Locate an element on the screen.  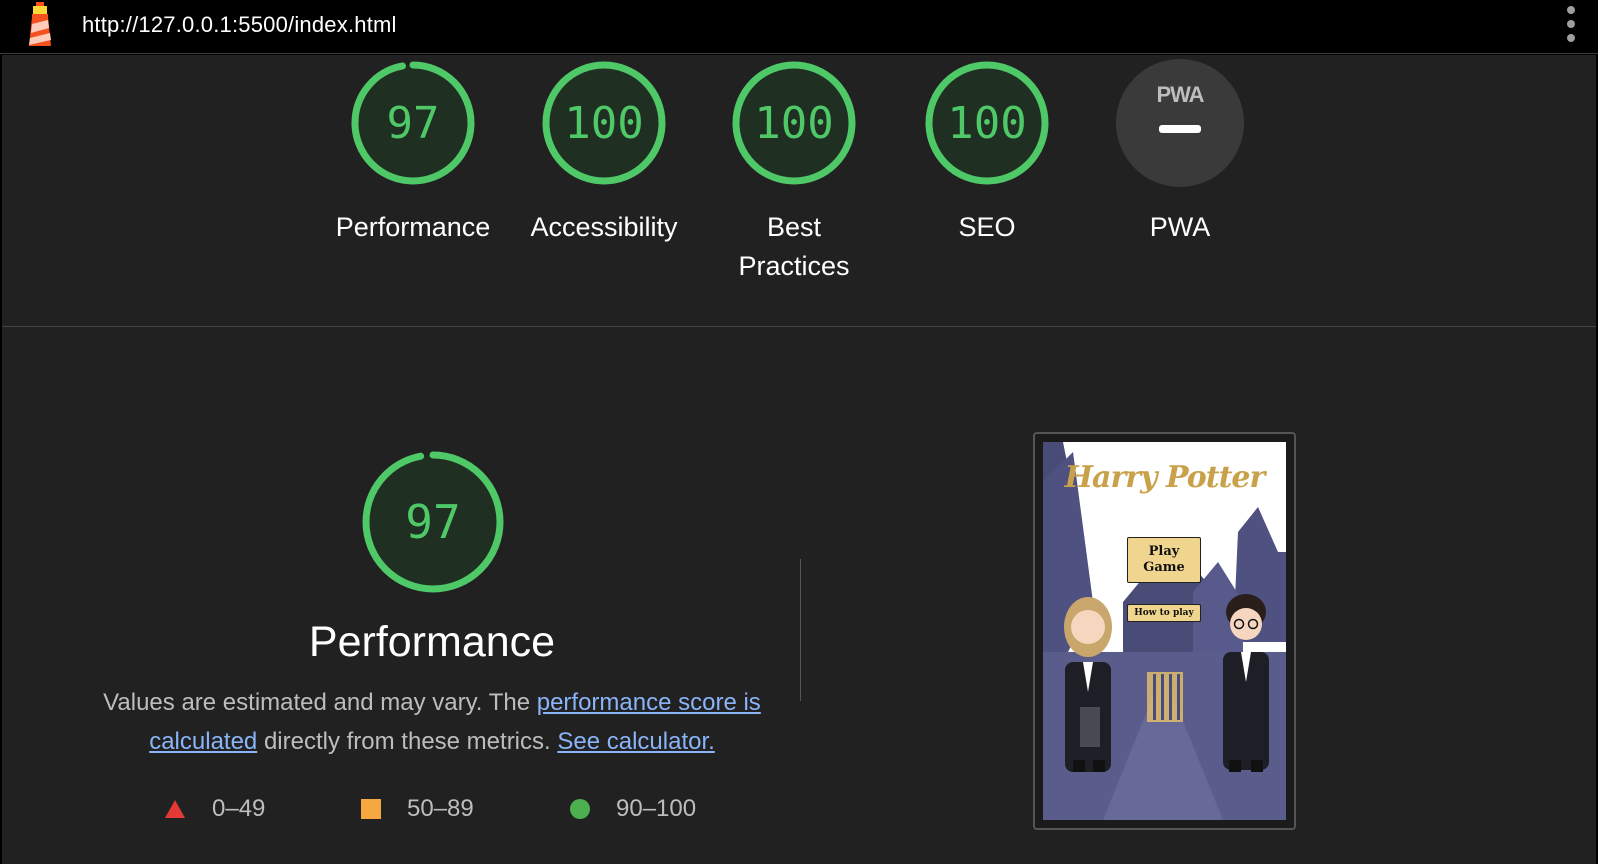
harry-potter-logo: Harry Potter is located at coordinates (1165, 477).